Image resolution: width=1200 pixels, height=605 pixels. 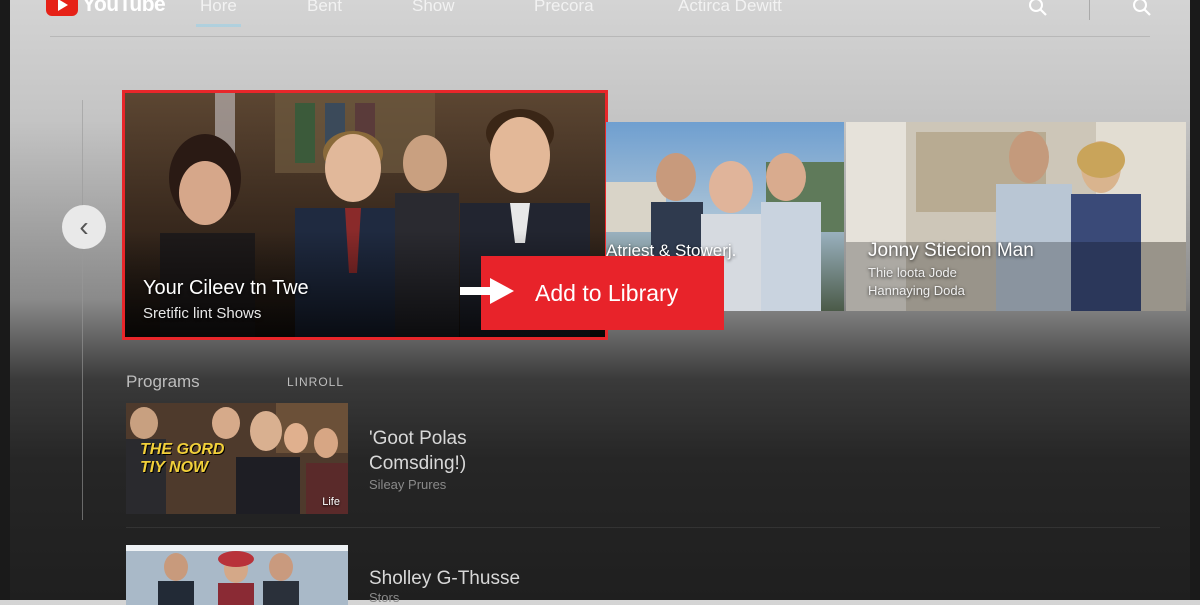 What do you see at coordinates (5, 300) in the screenshot?
I see `screen-bezel-left` at bounding box center [5, 300].